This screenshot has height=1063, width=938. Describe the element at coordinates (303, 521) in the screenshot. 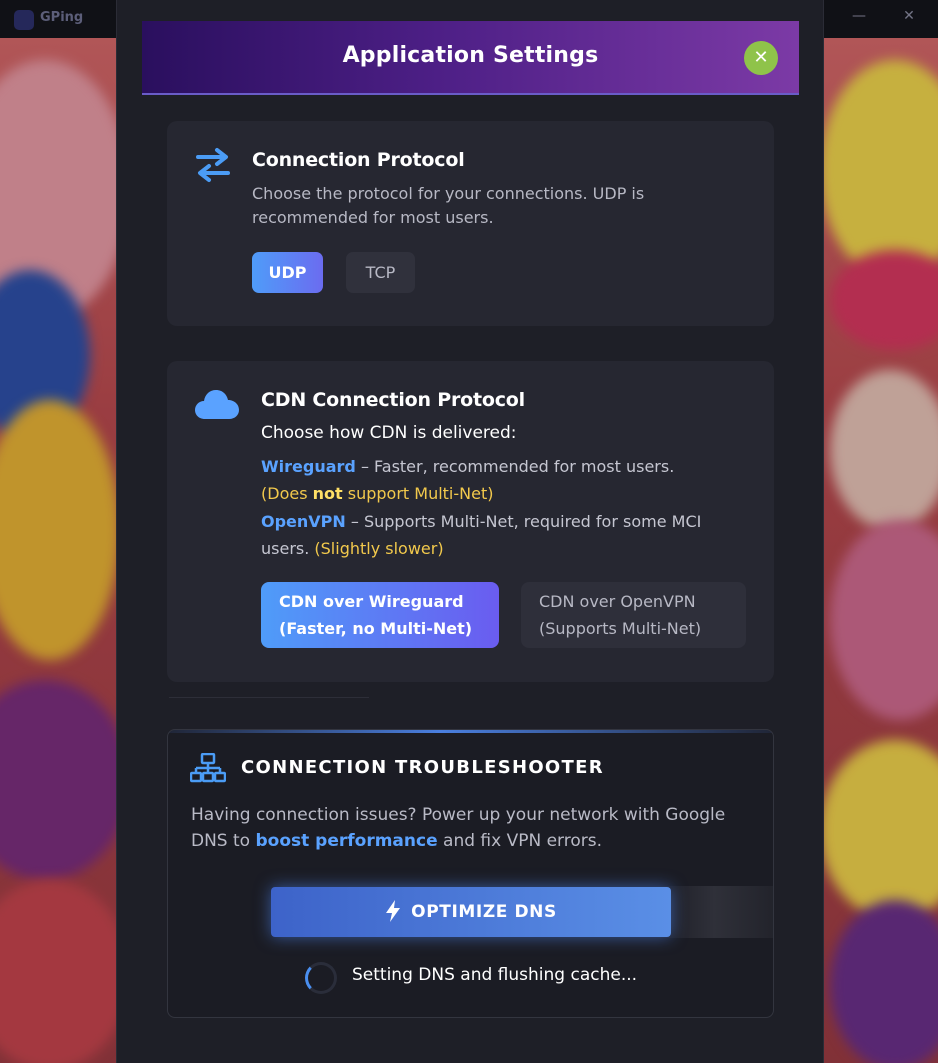

I see `openvpn-name: OpenVPN` at that location.